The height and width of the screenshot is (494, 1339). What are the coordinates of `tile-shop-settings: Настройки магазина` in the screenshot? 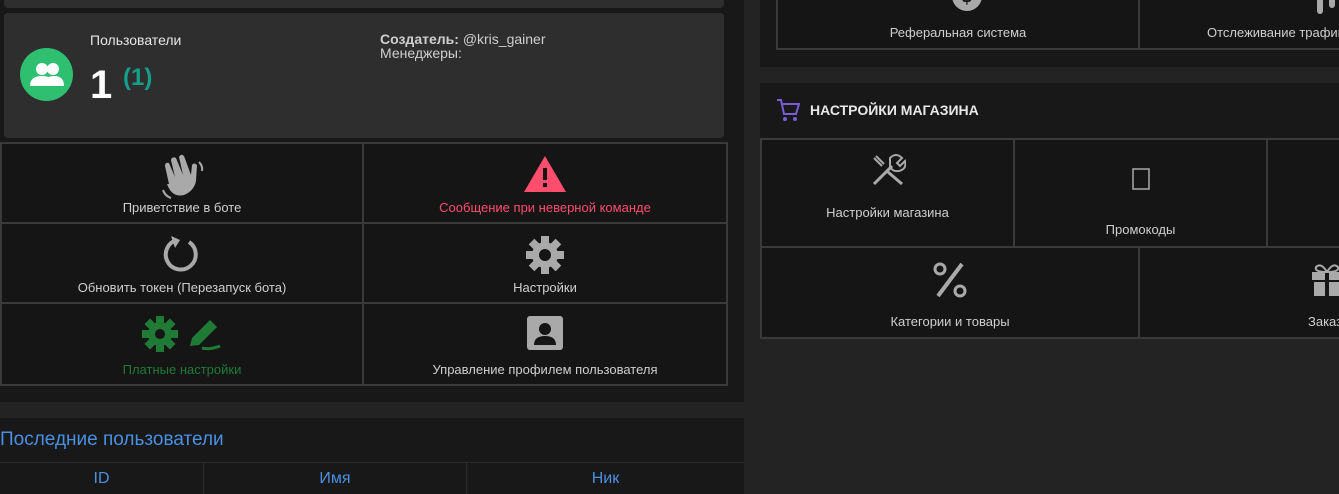 It's located at (887, 193).